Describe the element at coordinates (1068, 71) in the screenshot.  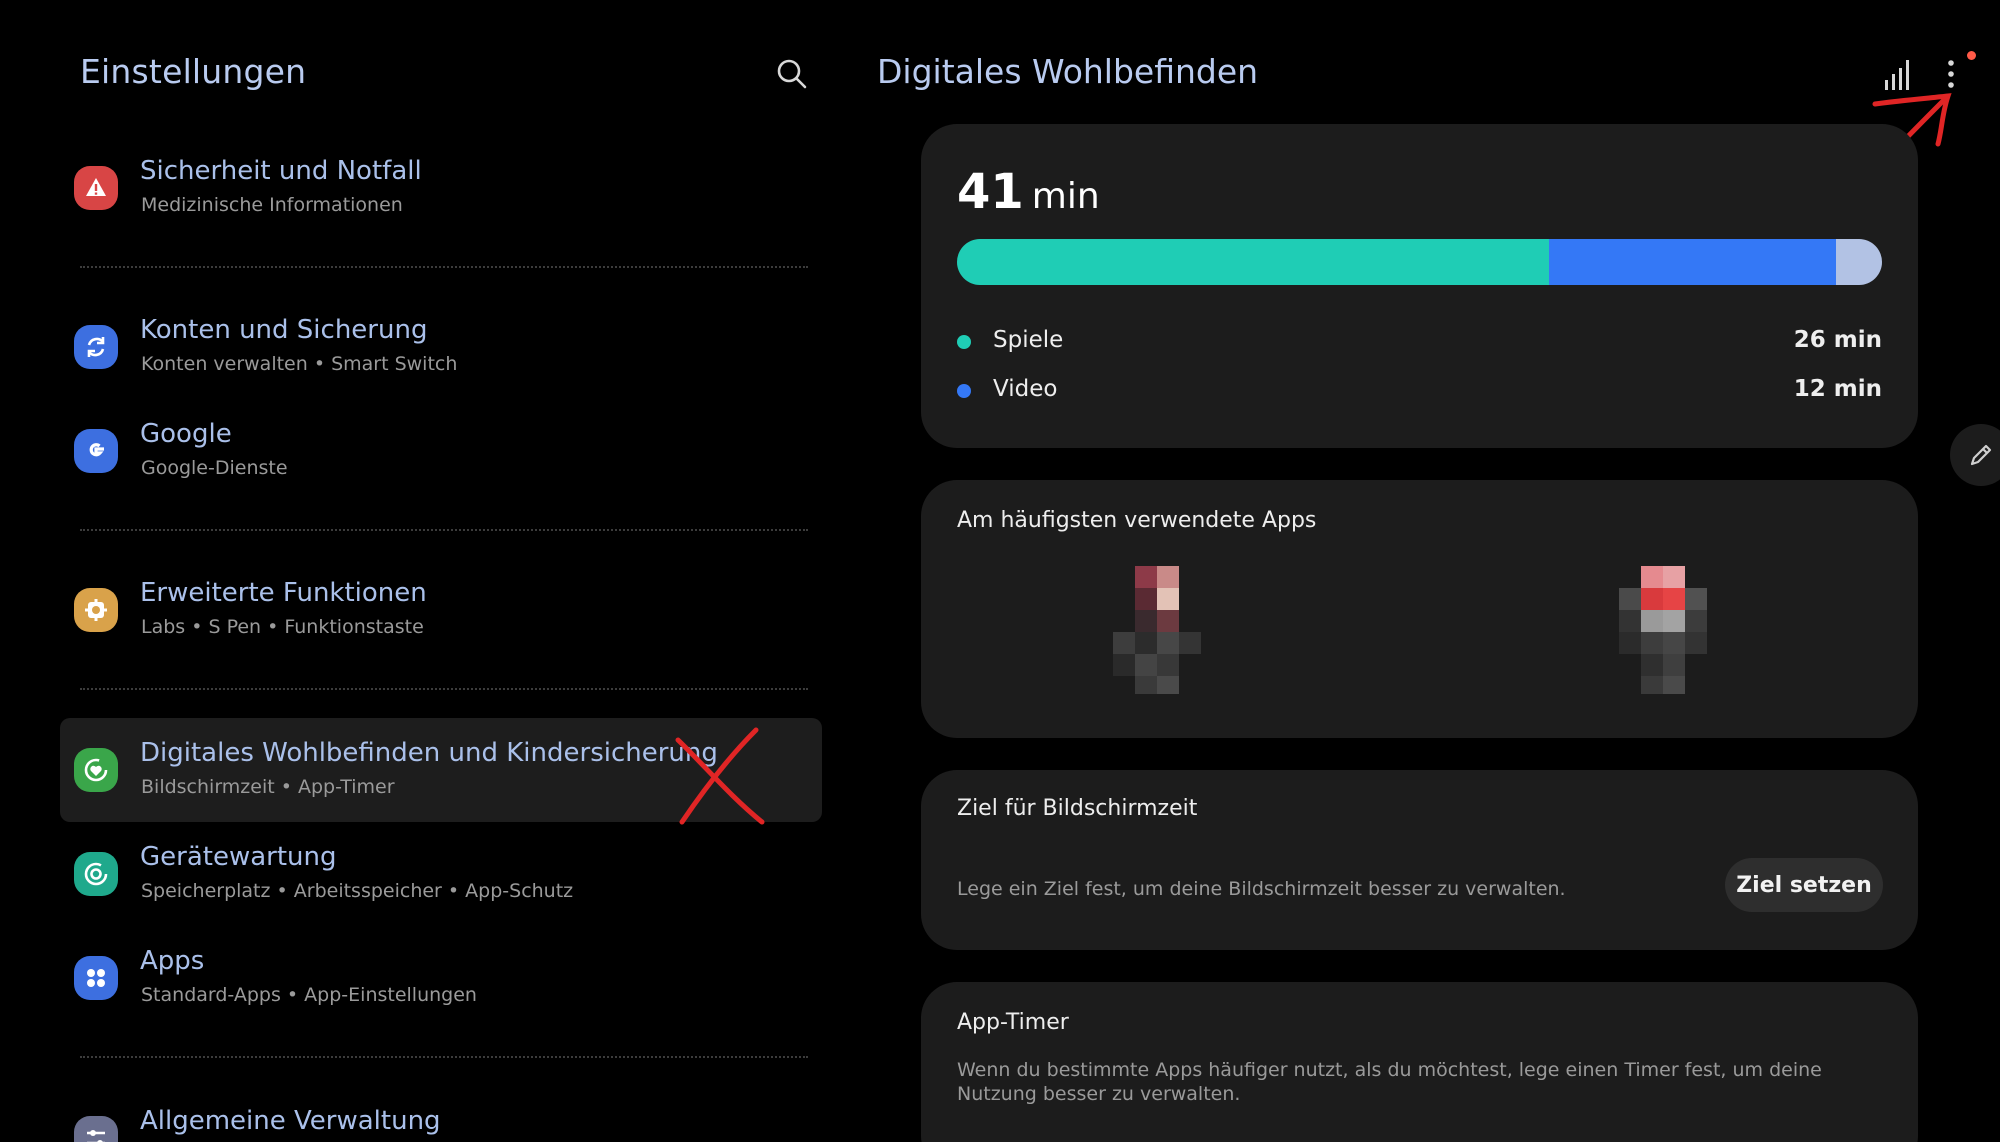
I see `detail-title: Digitales Wohlbefinden` at that location.